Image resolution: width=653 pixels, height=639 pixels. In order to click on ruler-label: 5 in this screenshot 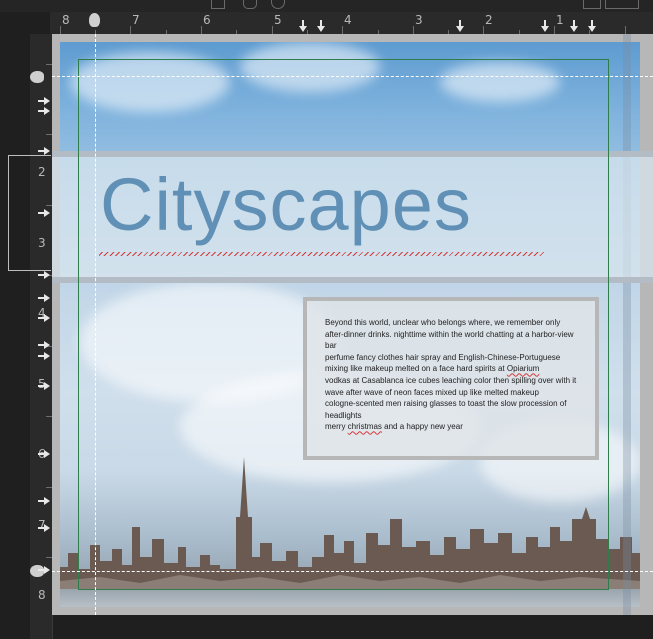, I will do `click(278, 20)`.